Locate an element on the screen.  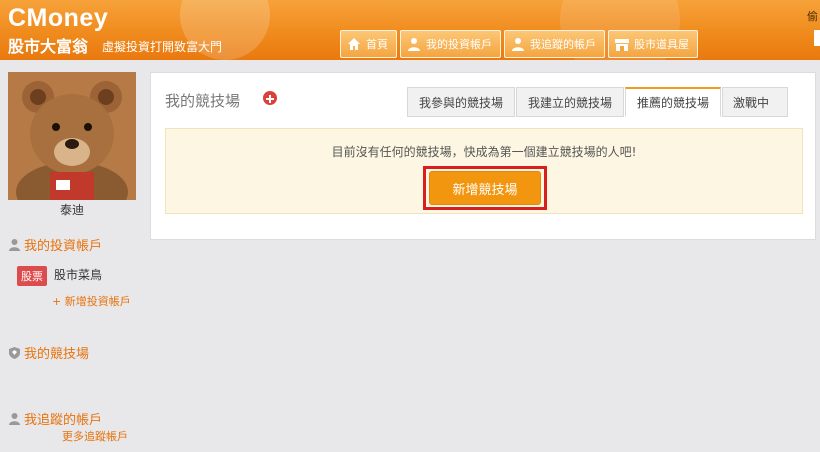
user-name: 泰迪 is located at coordinates (71, 210).